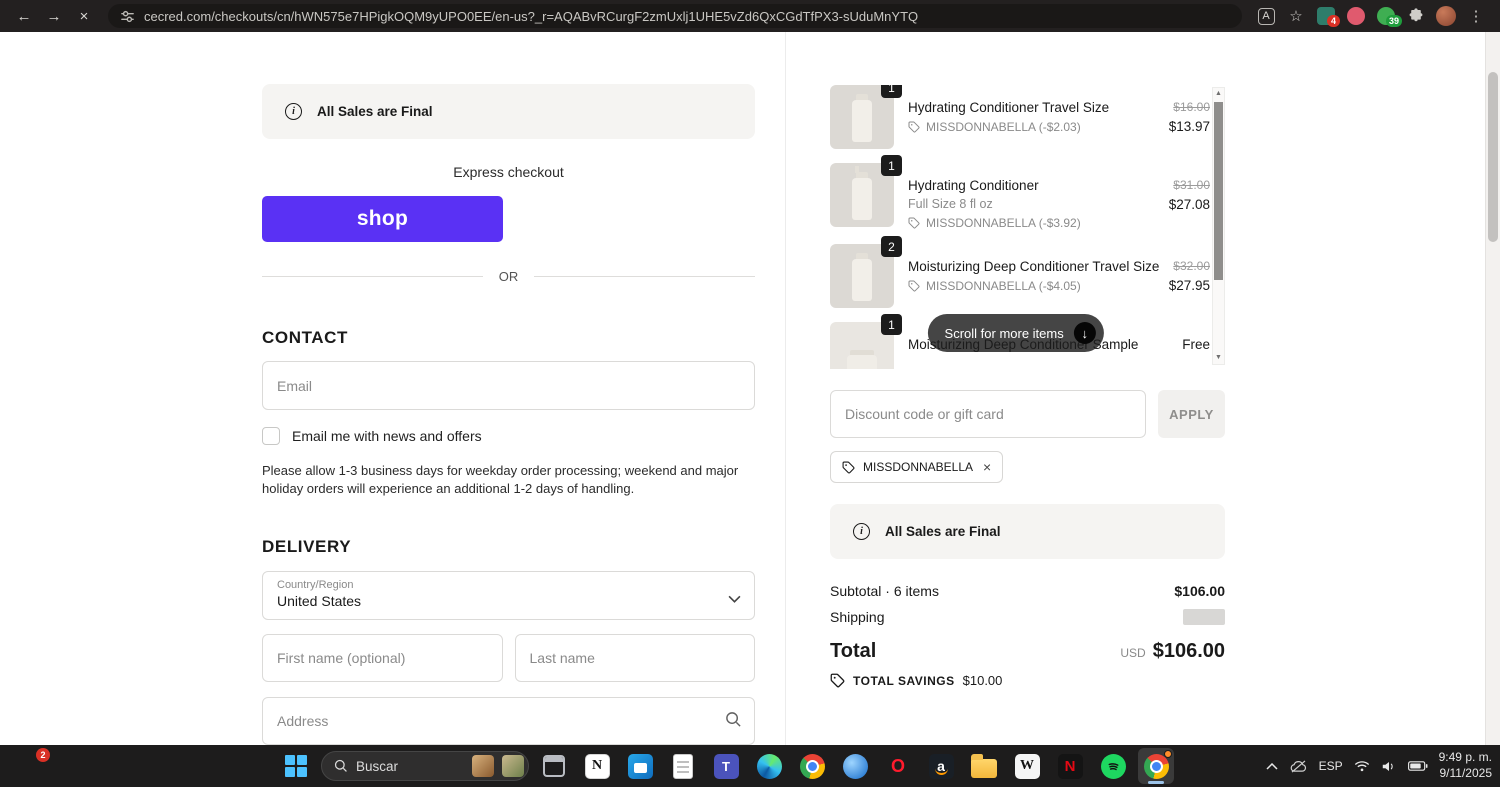  I want to click on browser-menu-icon: ⋮, so click(1476, 16).